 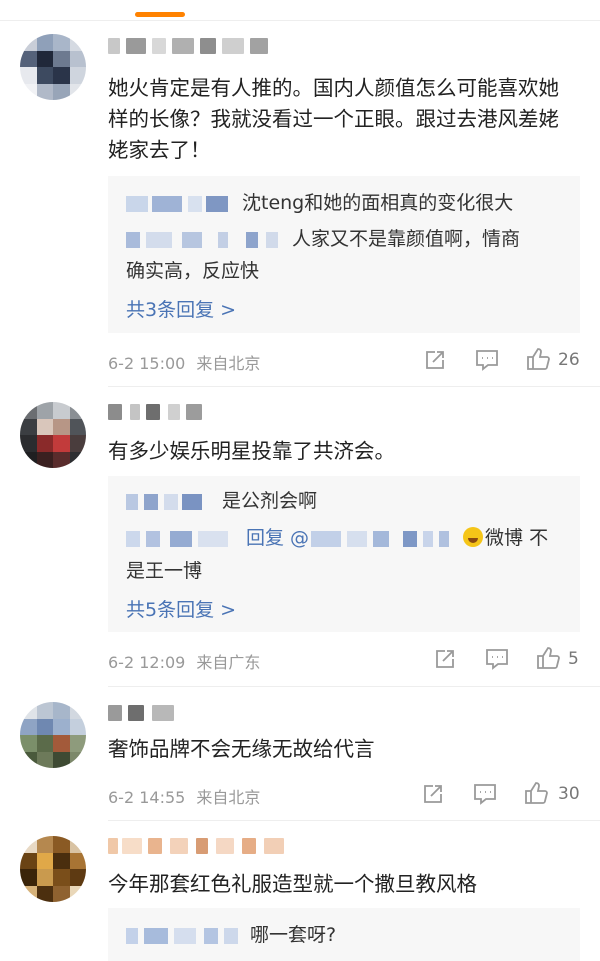 I want to click on timestamp: 6-2 12:09, so click(x=147, y=662).